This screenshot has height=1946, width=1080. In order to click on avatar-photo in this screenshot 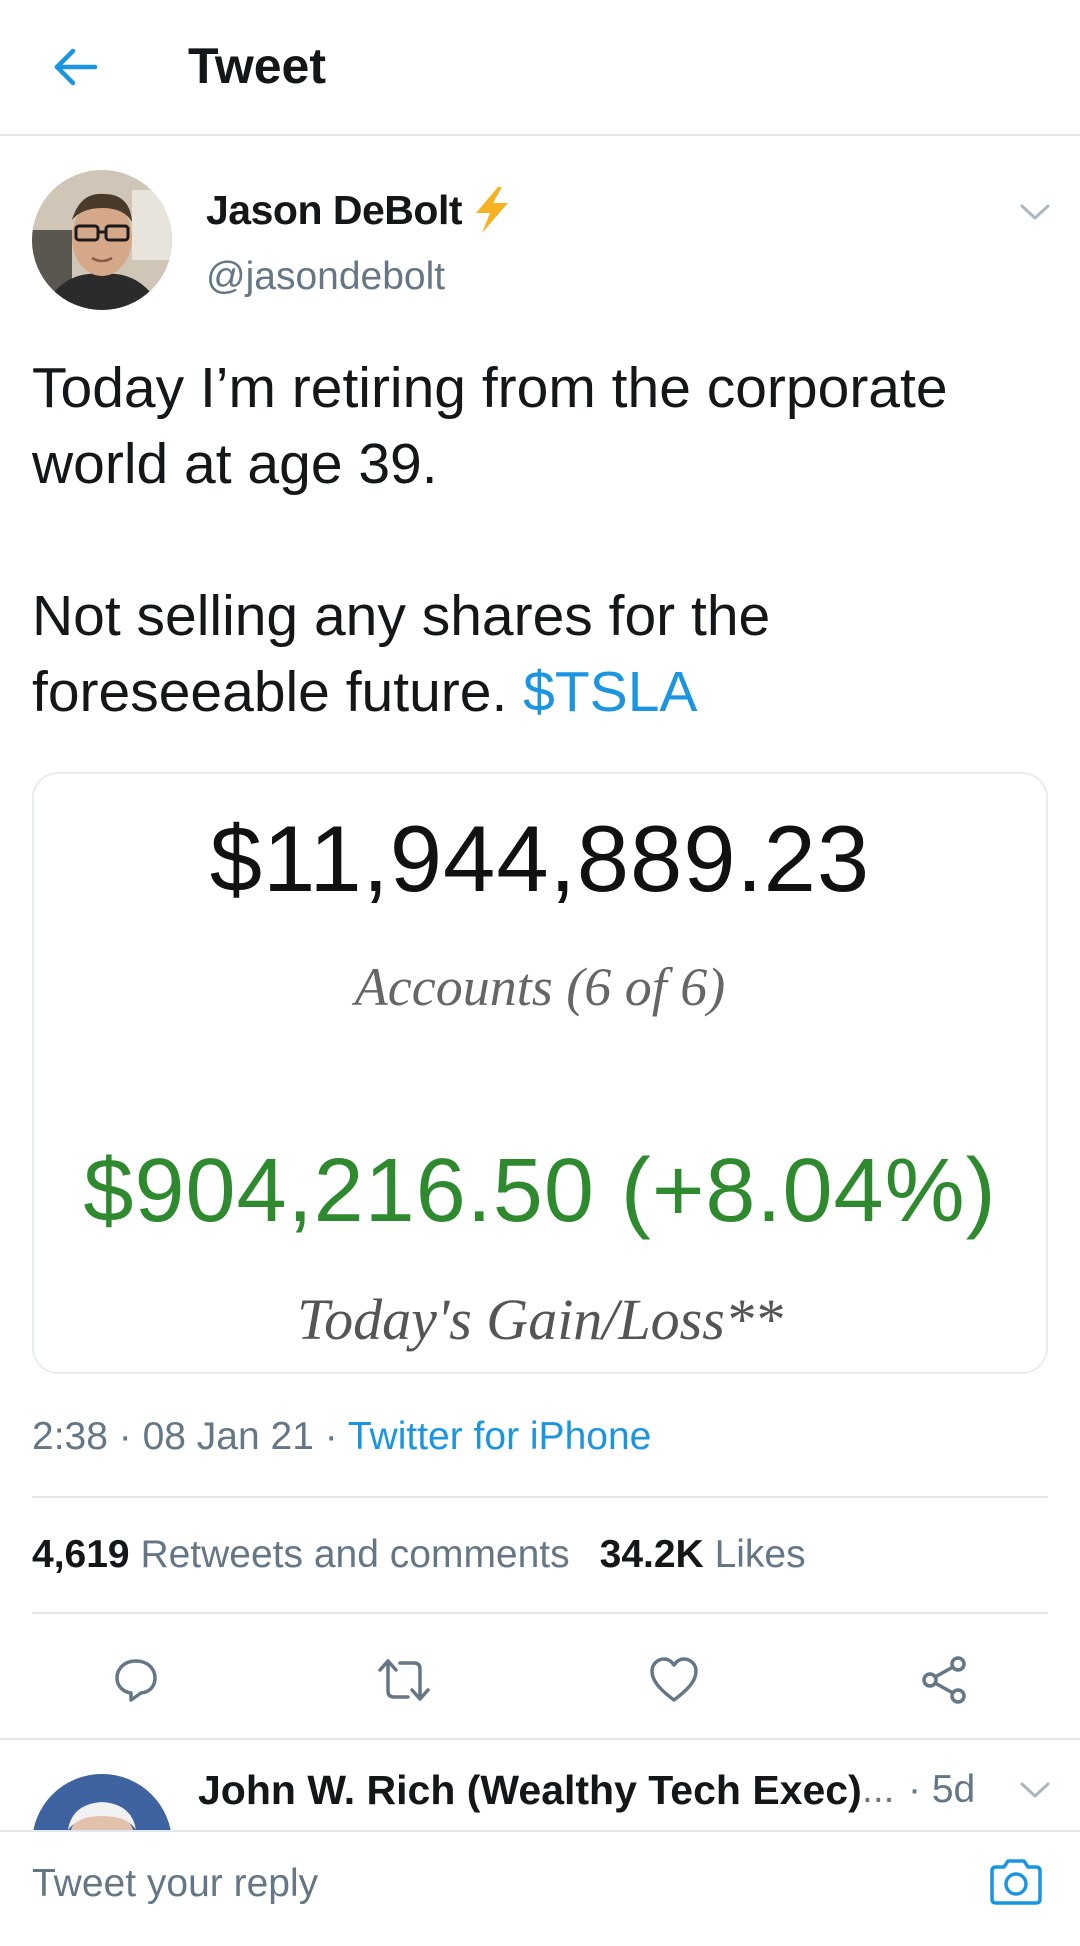, I will do `click(102, 240)`.